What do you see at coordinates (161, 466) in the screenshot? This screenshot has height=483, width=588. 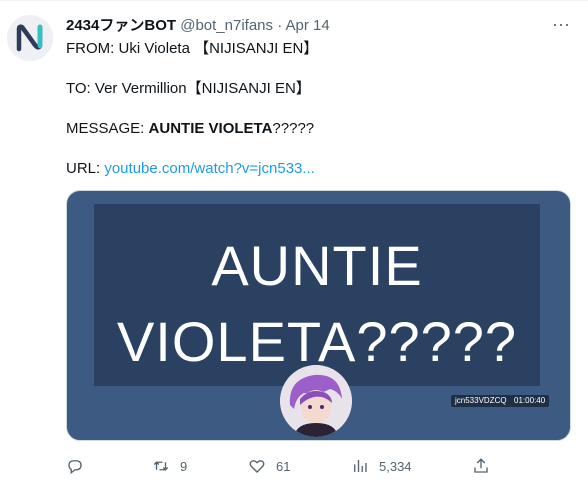 I see `retweet-icon` at bounding box center [161, 466].